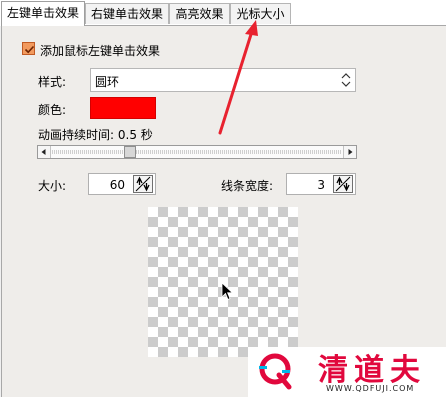  I want to click on duration-slider, so click(197, 152).